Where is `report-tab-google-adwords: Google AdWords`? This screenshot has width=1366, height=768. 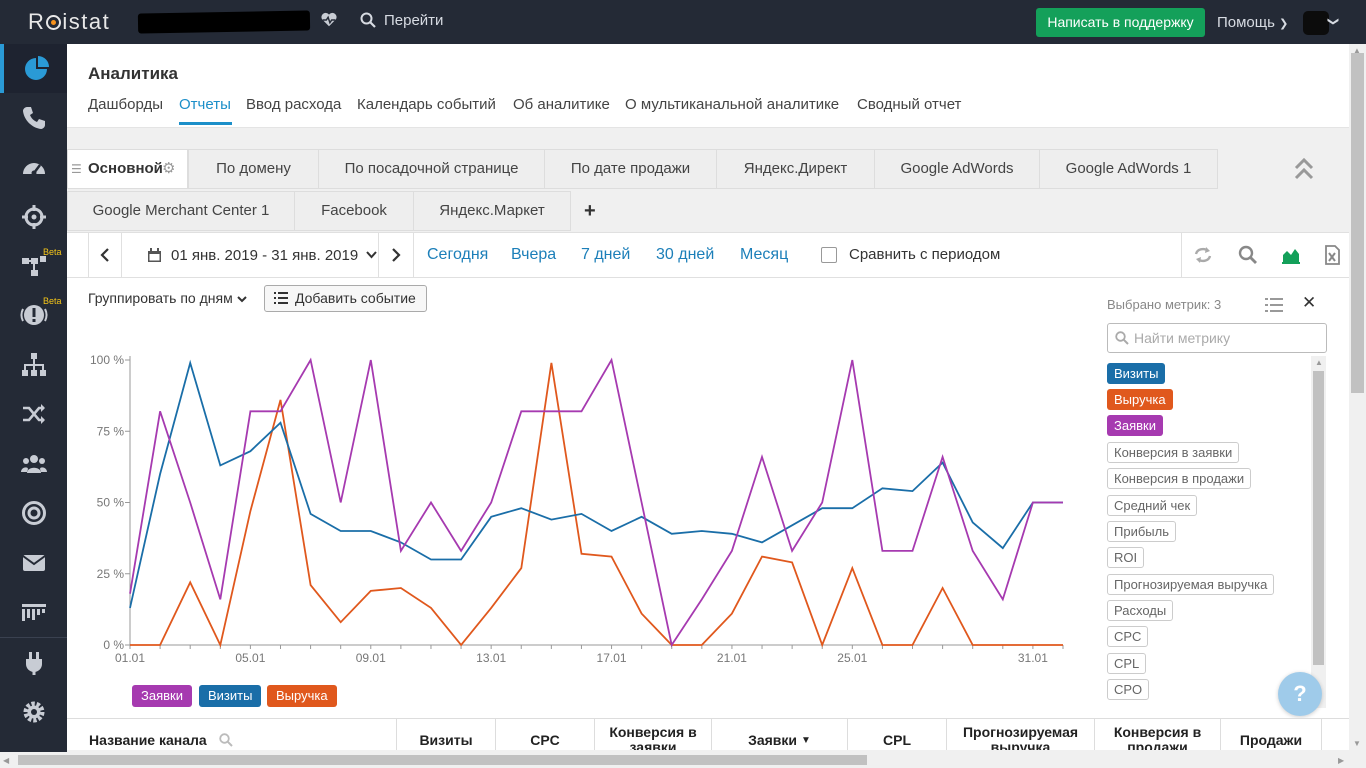 report-tab-google-adwords: Google AdWords is located at coordinates (957, 169).